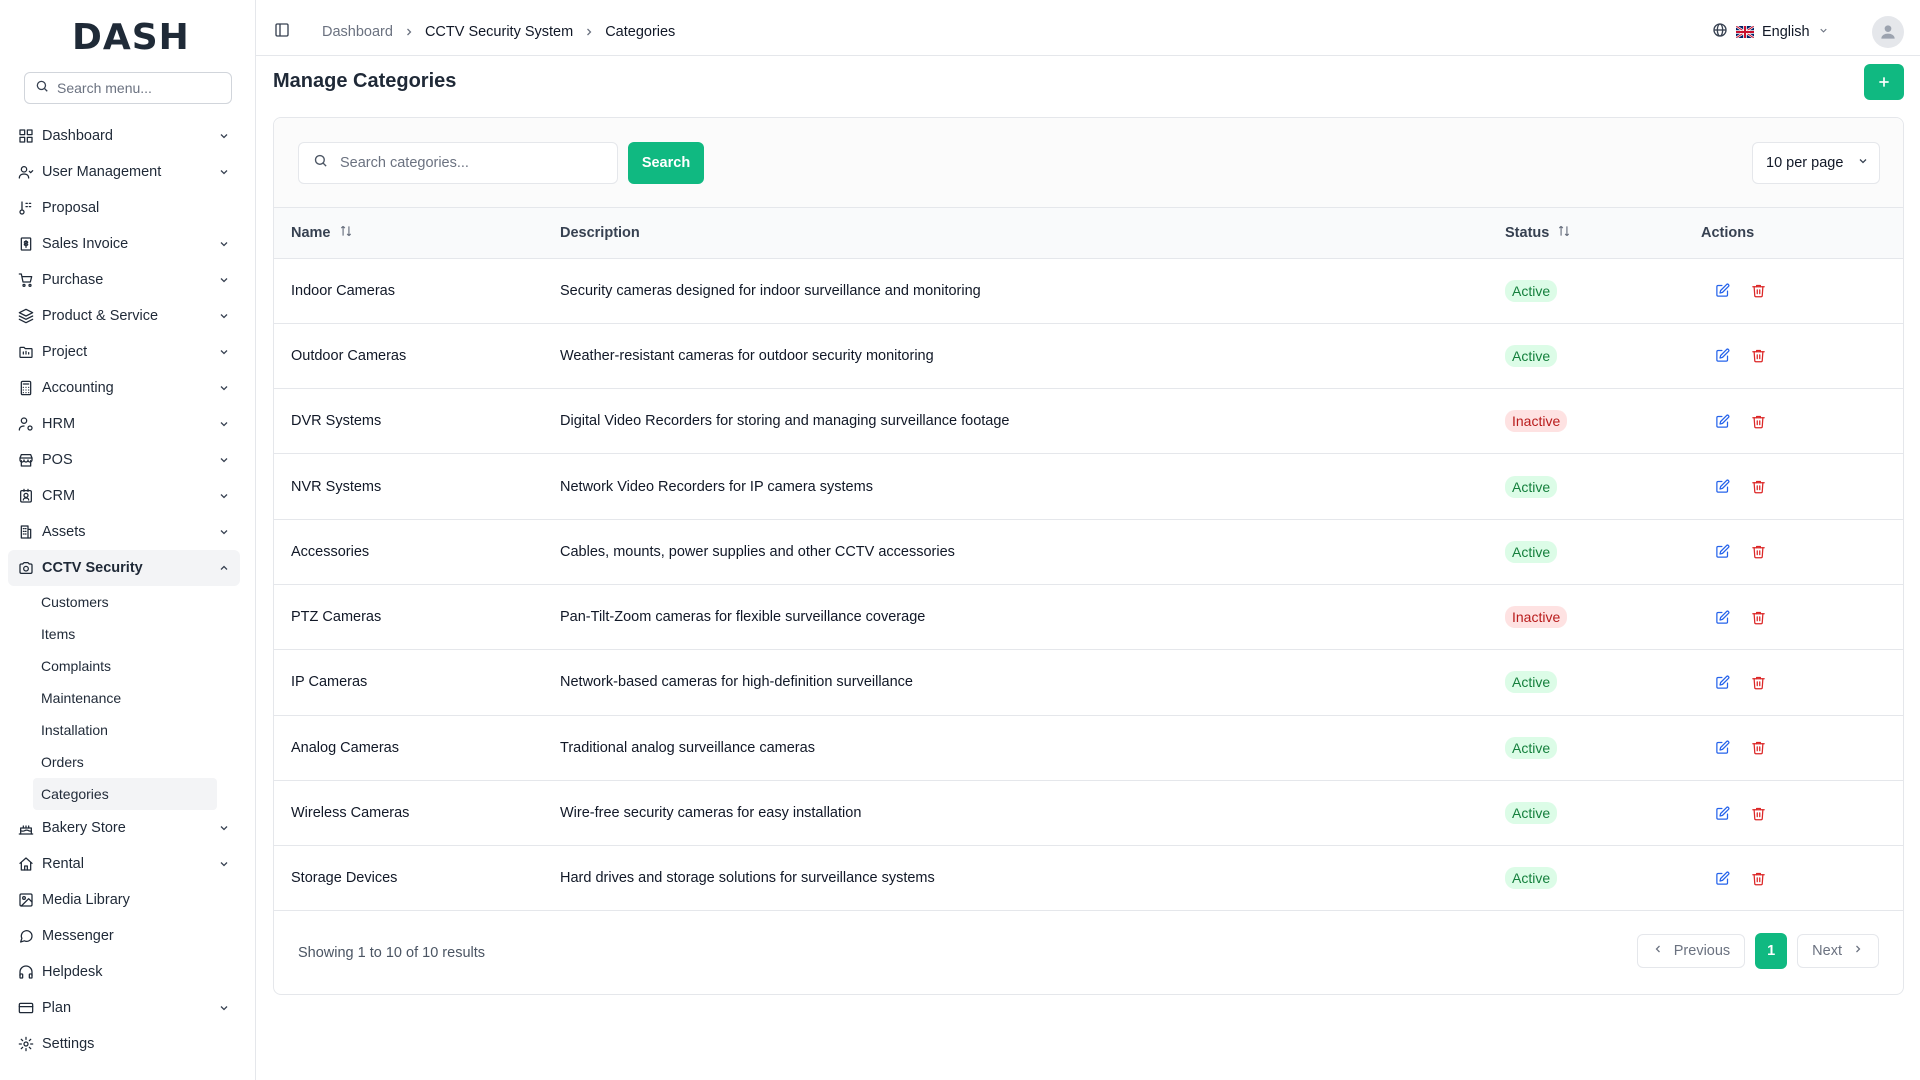 This screenshot has height=1080, width=1920. Describe the element at coordinates (282, 32) in the screenshot. I see `sidebar-toggle-icon` at that location.